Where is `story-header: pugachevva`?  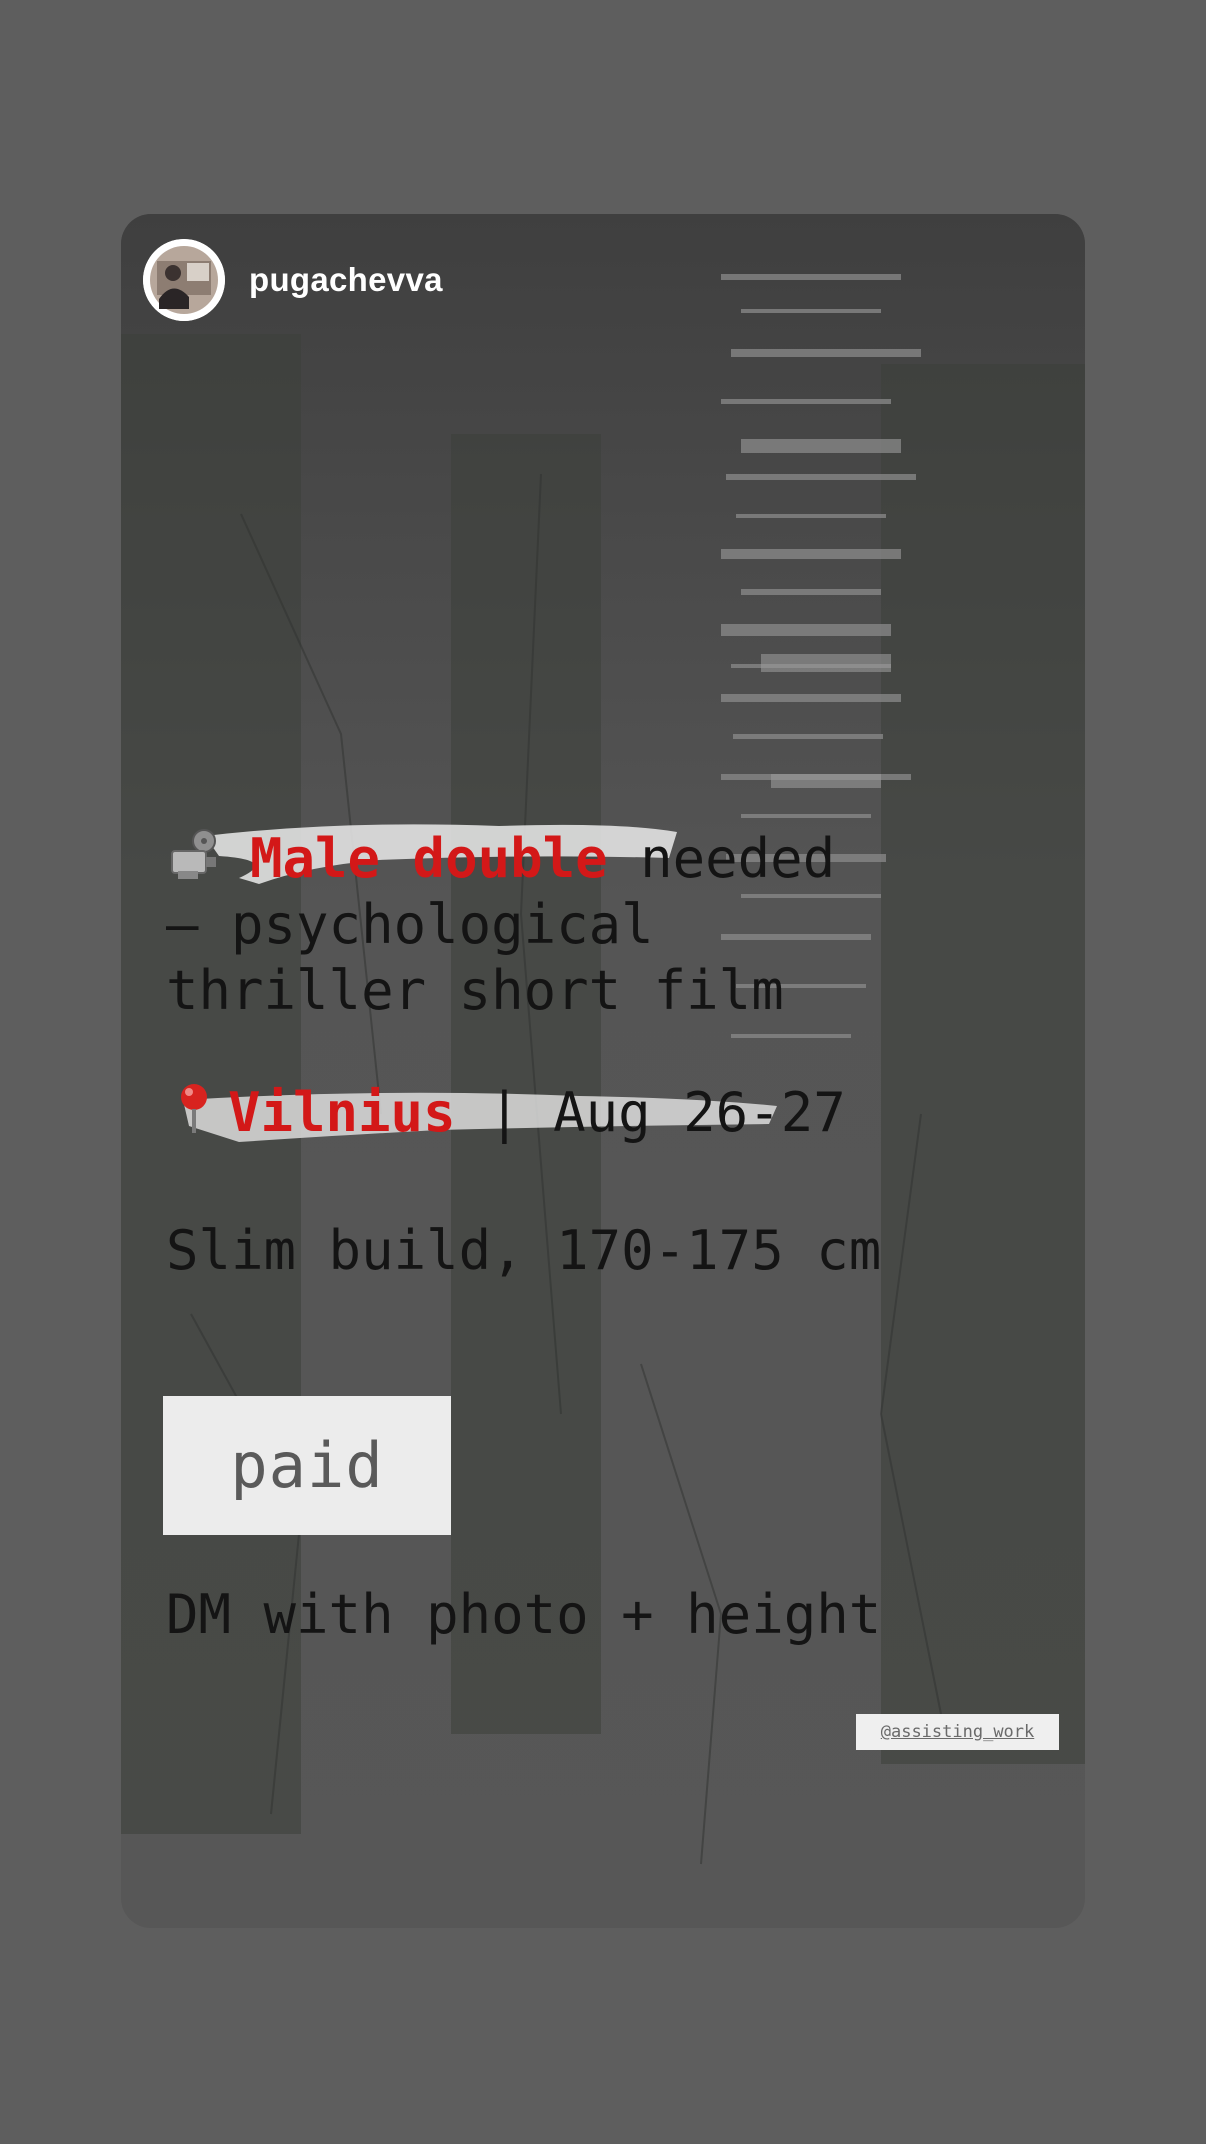
story-header: pugachevva is located at coordinates (293, 280).